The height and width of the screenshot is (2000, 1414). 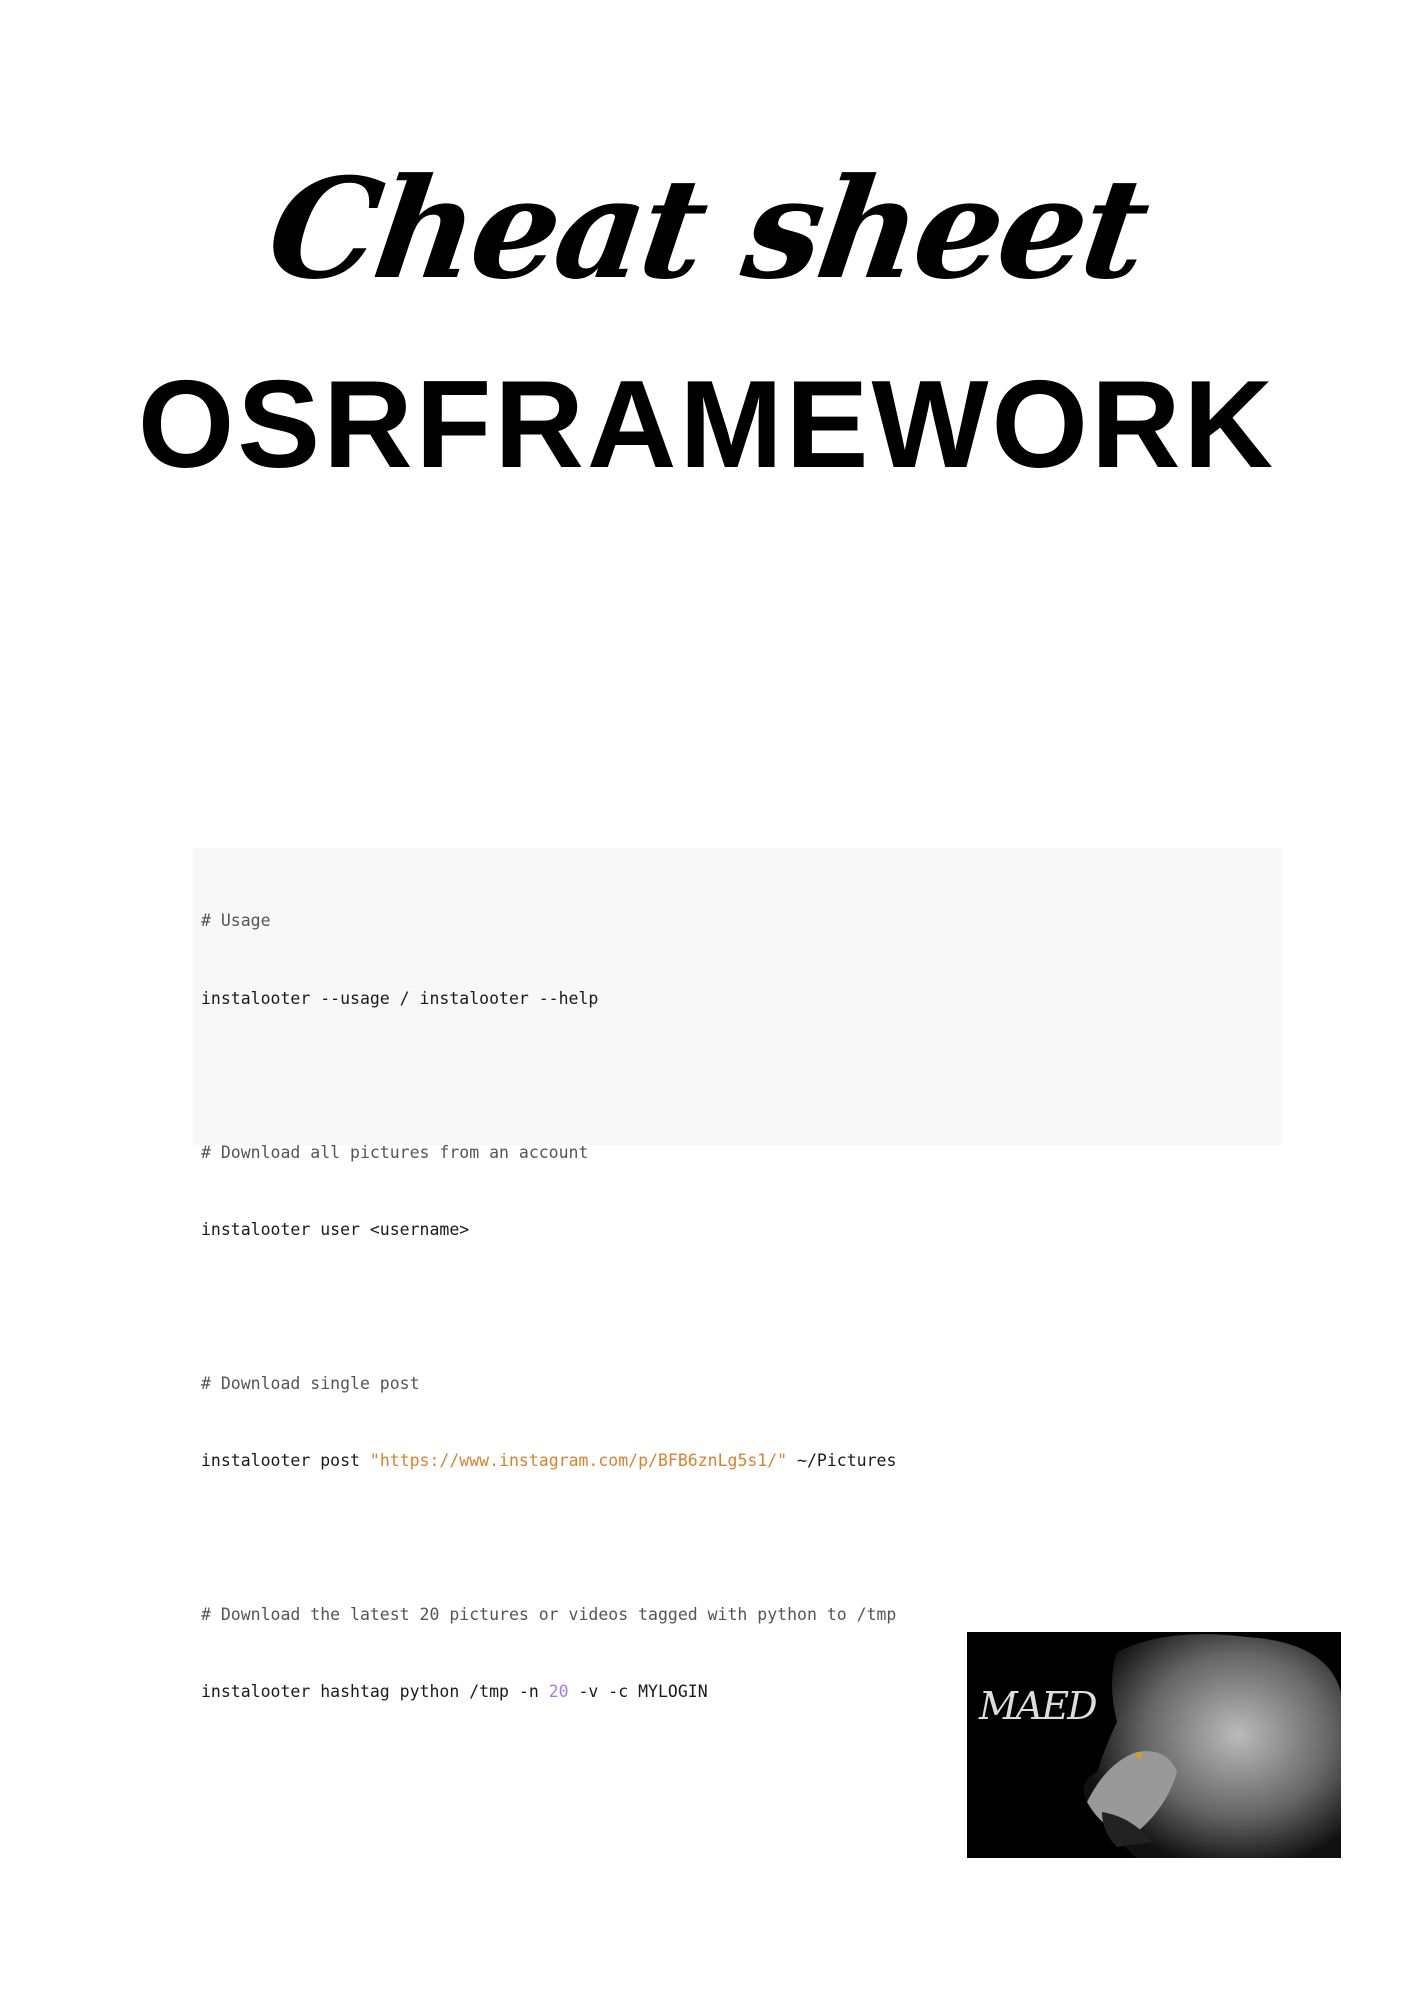 I want to click on code-number: 20, so click(x=558, y=1692).